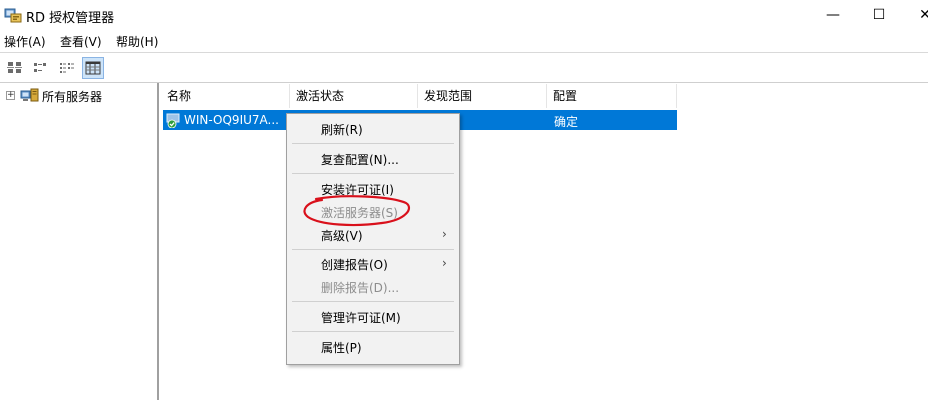 The height and width of the screenshot is (400, 928). What do you see at coordinates (464, 67) in the screenshot?
I see `toolbar` at bounding box center [464, 67].